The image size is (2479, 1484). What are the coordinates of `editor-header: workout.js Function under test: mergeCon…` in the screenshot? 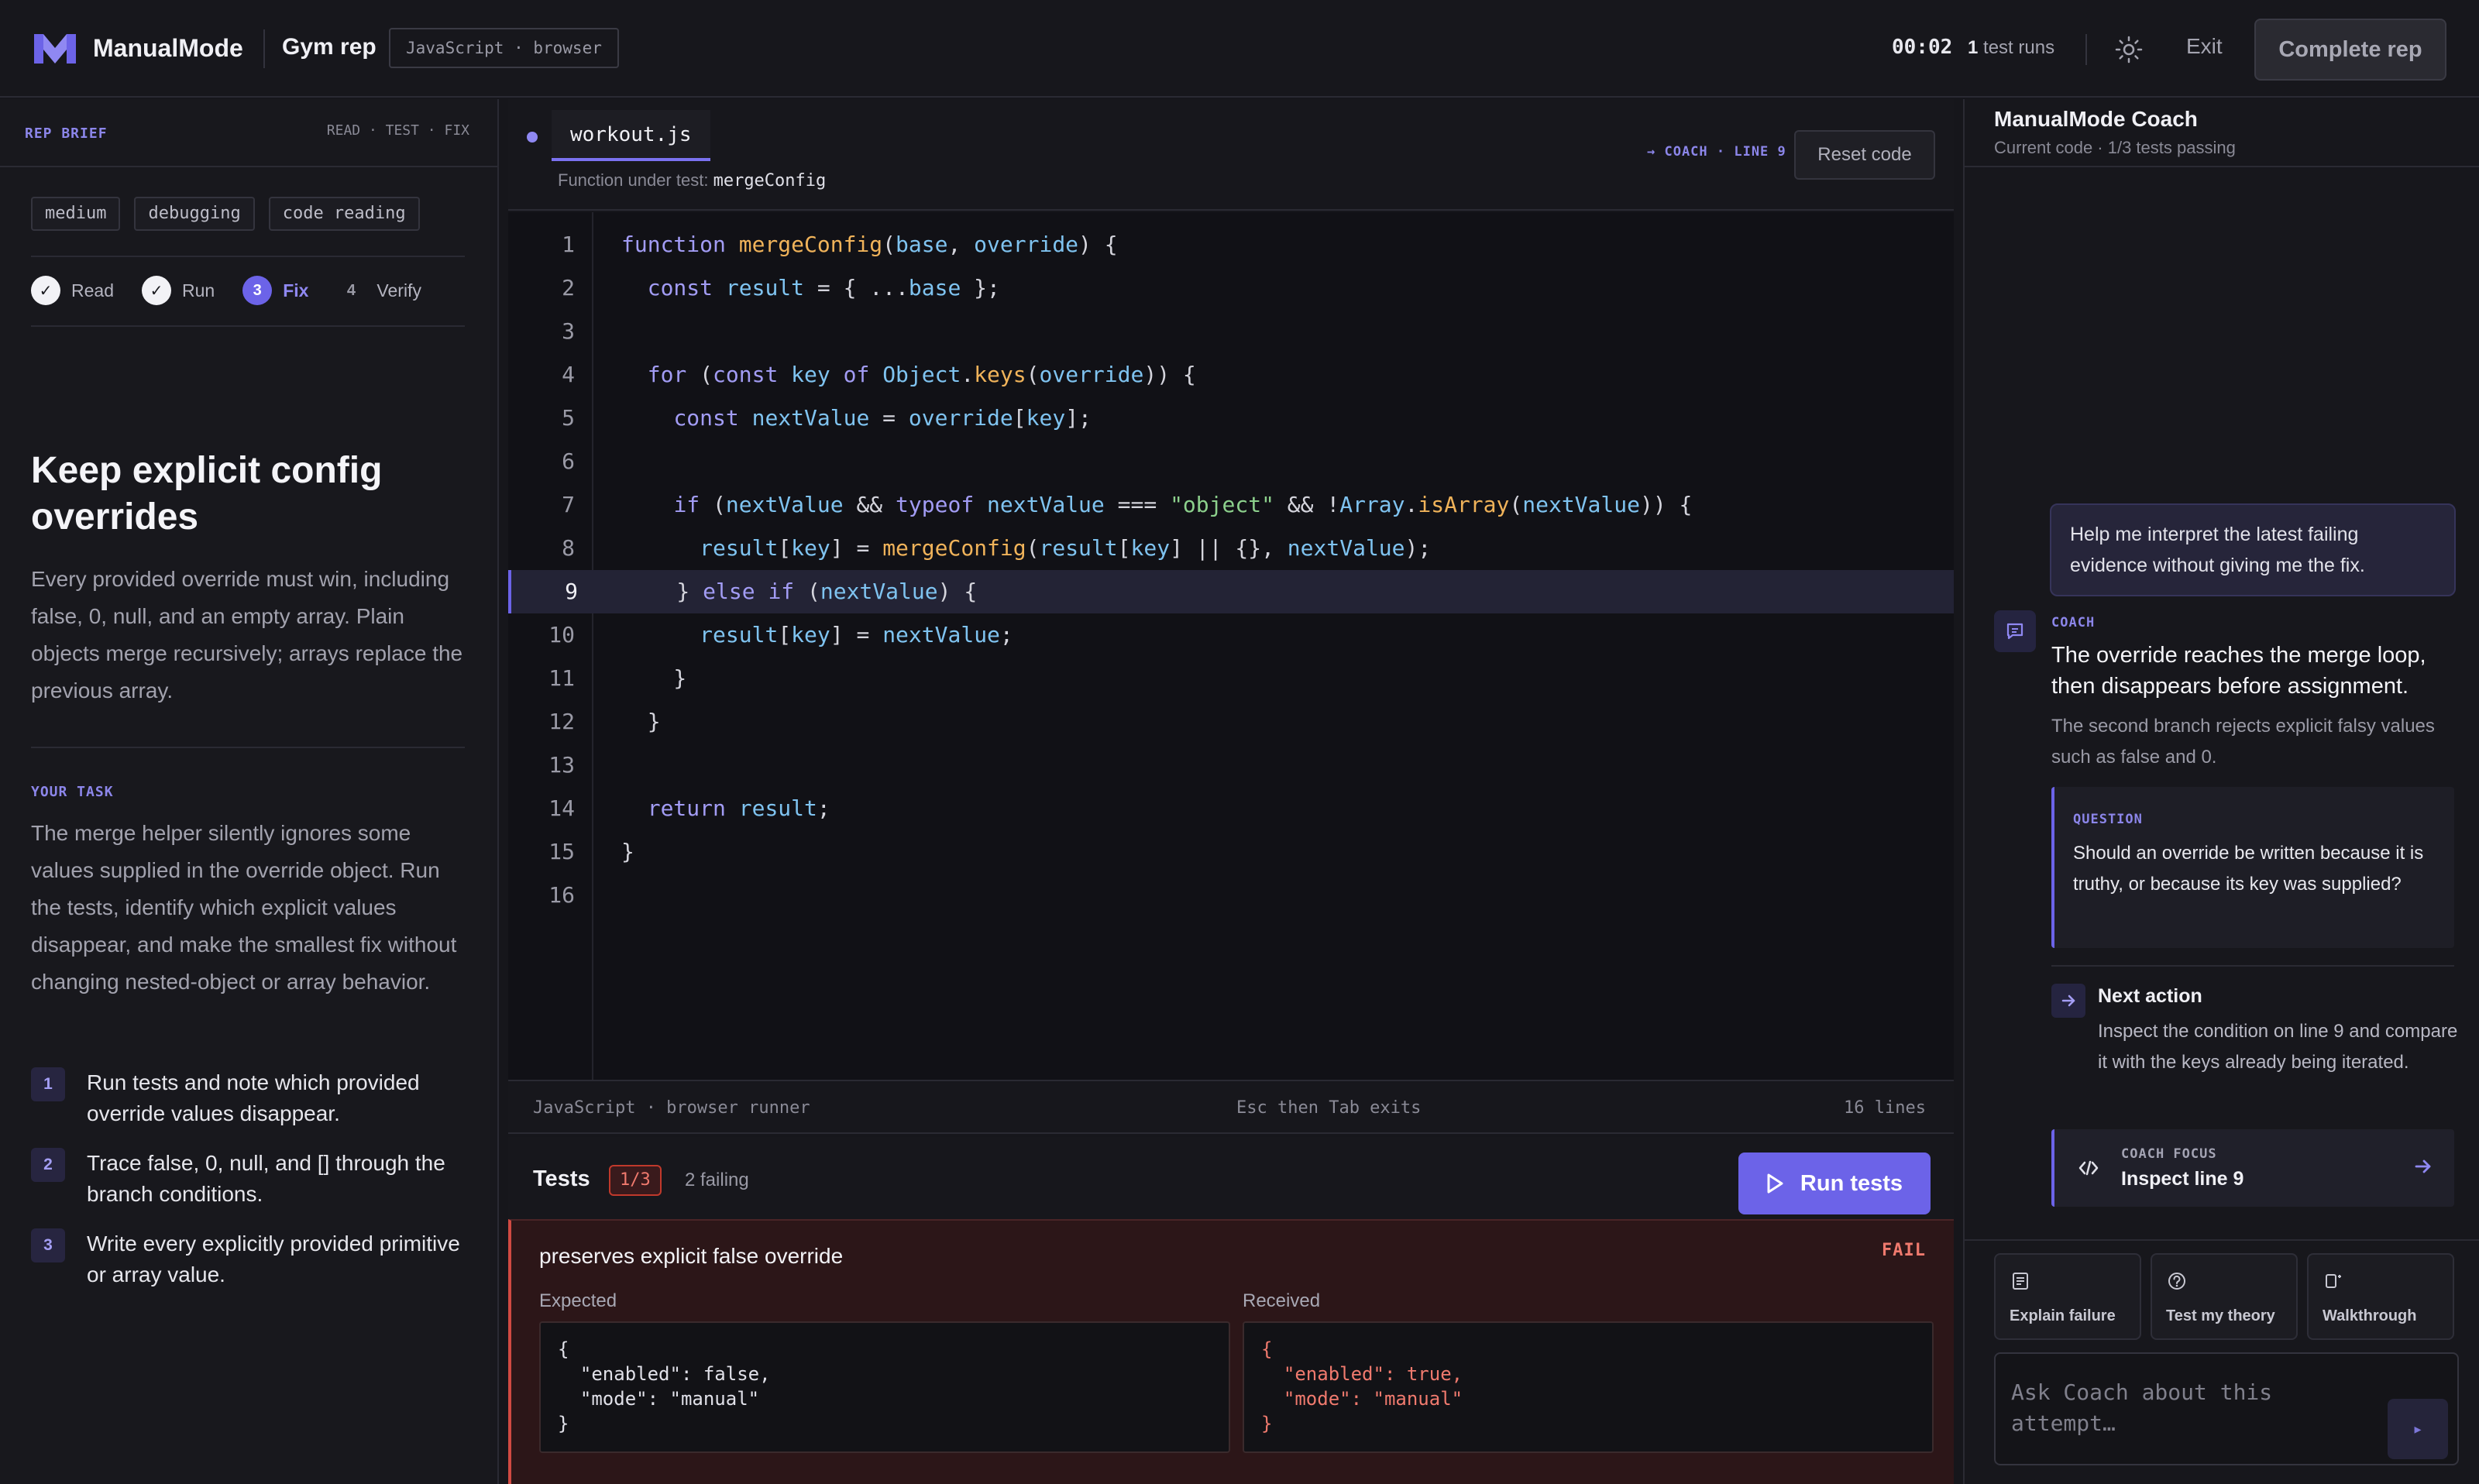 It's located at (1231, 155).